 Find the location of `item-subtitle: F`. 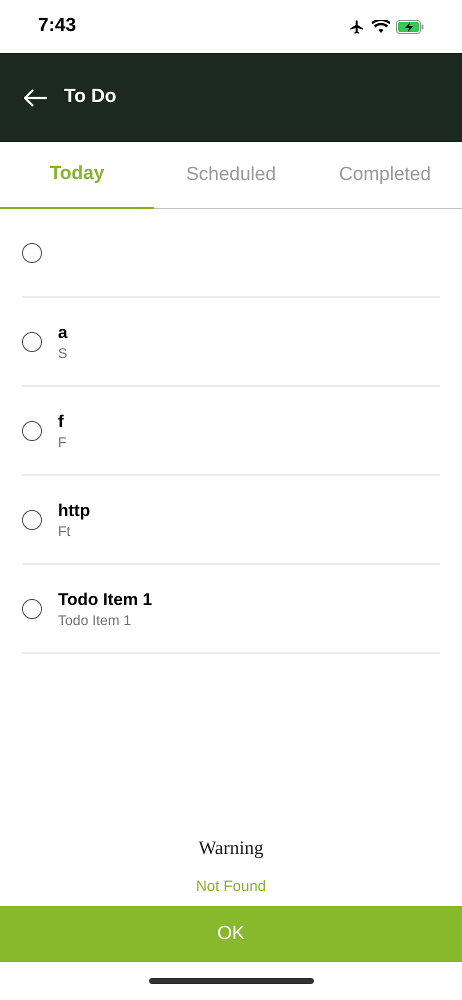

item-subtitle: F is located at coordinates (62, 441).